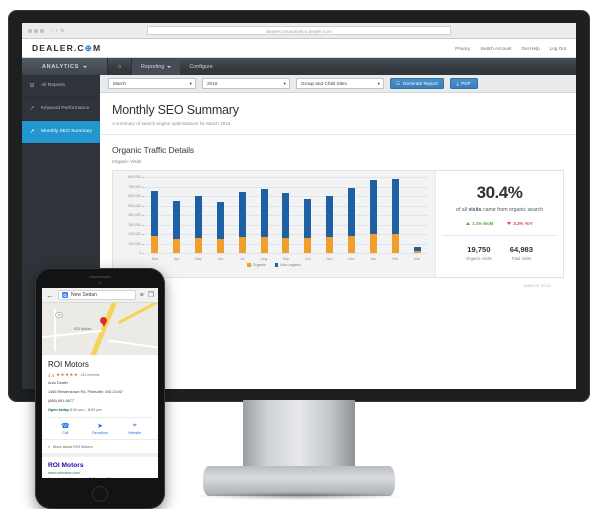 This screenshot has width=598, height=509. I want to click on dealercom-logo: DEALER.C⊕M, so click(66, 48).